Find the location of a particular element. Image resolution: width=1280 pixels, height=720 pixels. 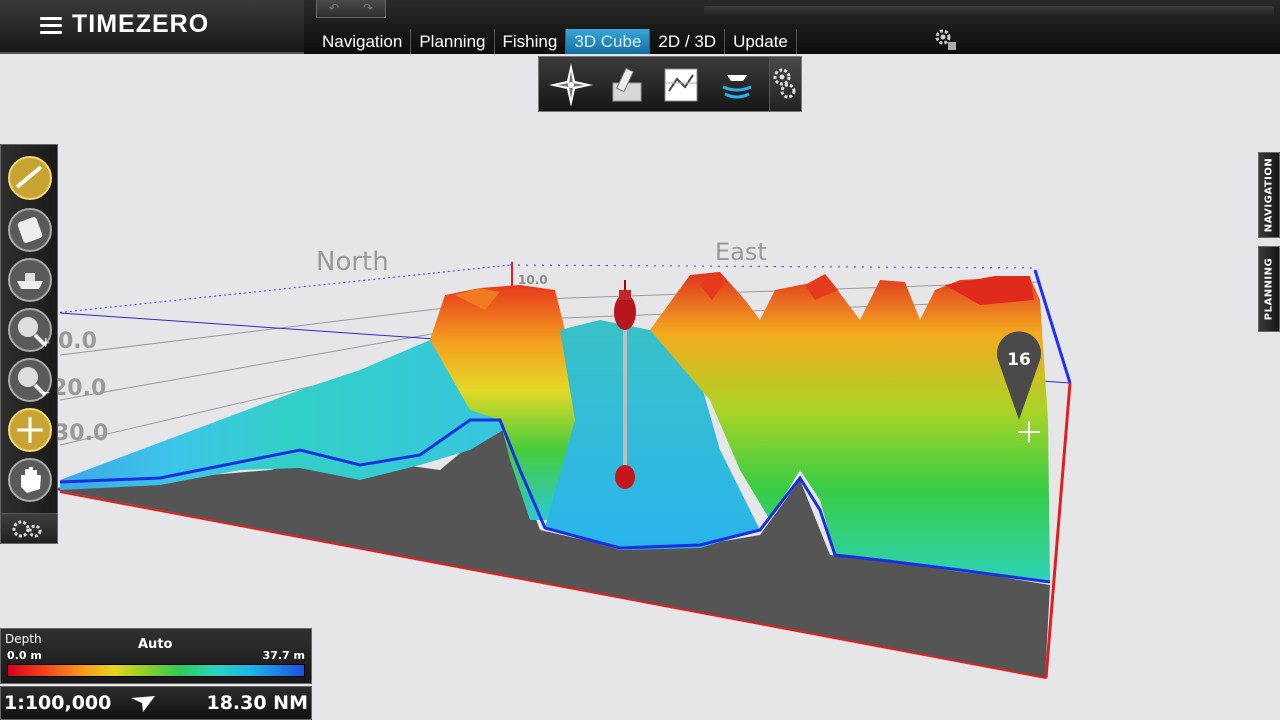

own-ship-icon is located at coordinates (625, 305).